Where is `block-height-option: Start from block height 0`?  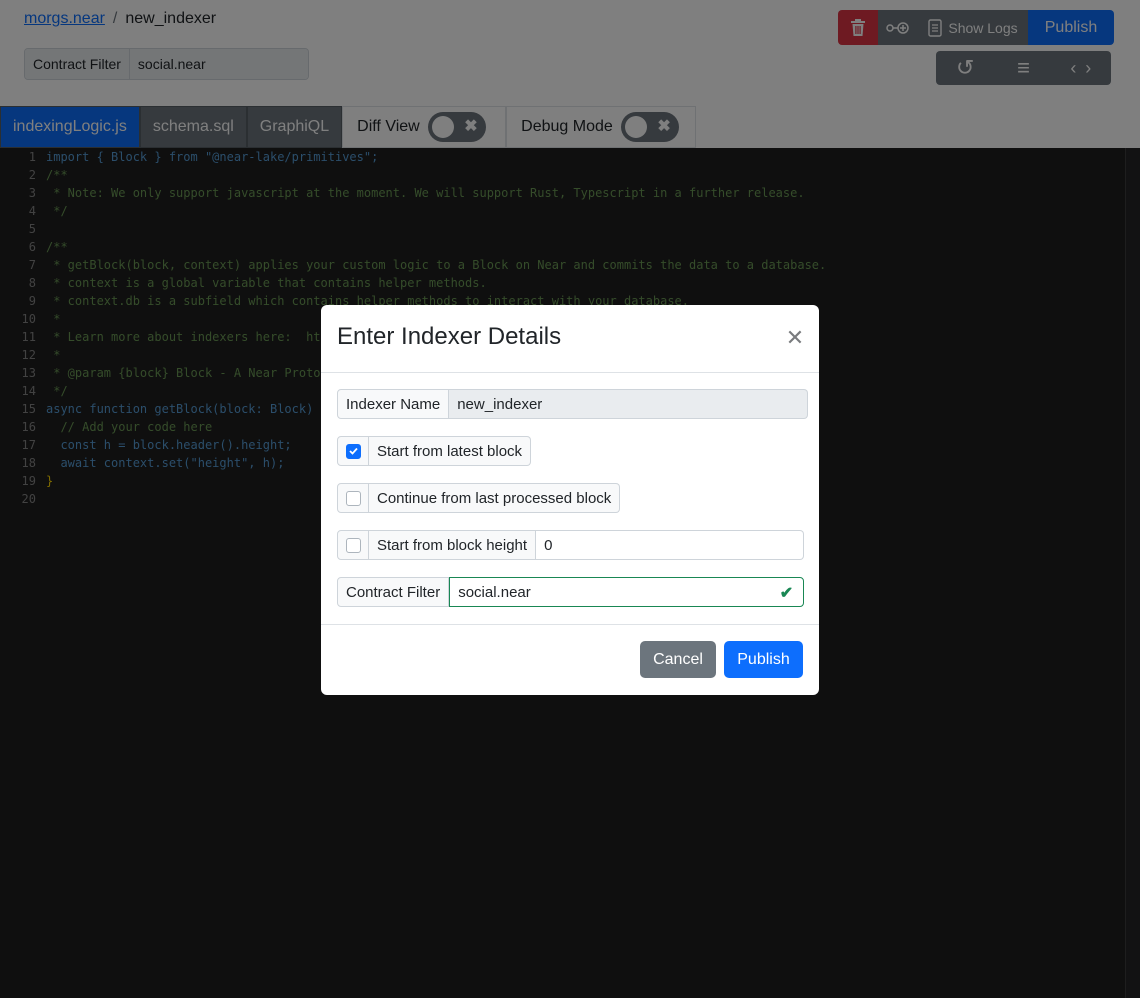 block-height-option: Start from block height 0 is located at coordinates (571, 545).